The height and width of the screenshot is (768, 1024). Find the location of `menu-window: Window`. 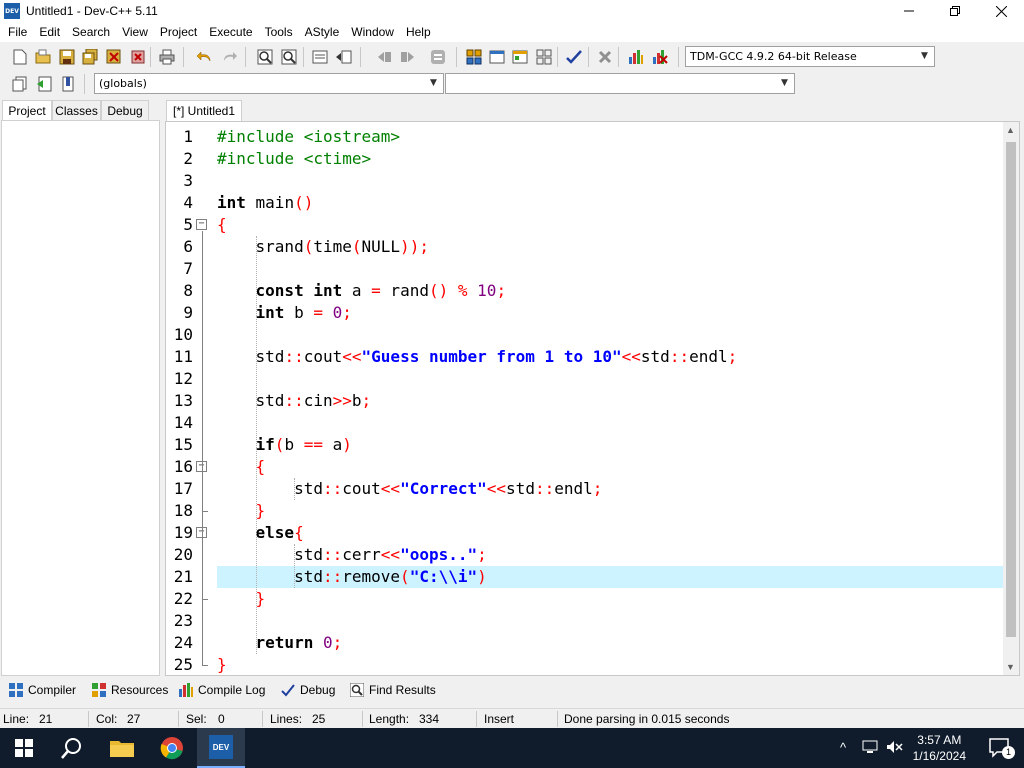

menu-window: Window is located at coordinates (372, 32).